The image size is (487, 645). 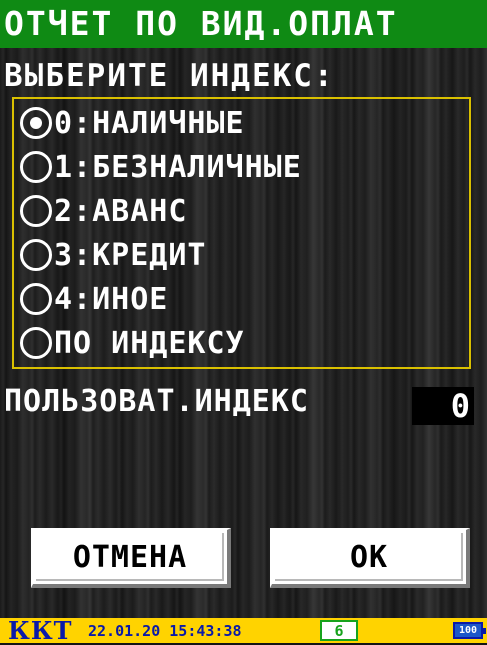 What do you see at coordinates (169, 76) in the screenshot?
I see `select-index-prompt: ВЫБЕРИТЕ ИНДЕКС:` at bounding box center [169, 76].